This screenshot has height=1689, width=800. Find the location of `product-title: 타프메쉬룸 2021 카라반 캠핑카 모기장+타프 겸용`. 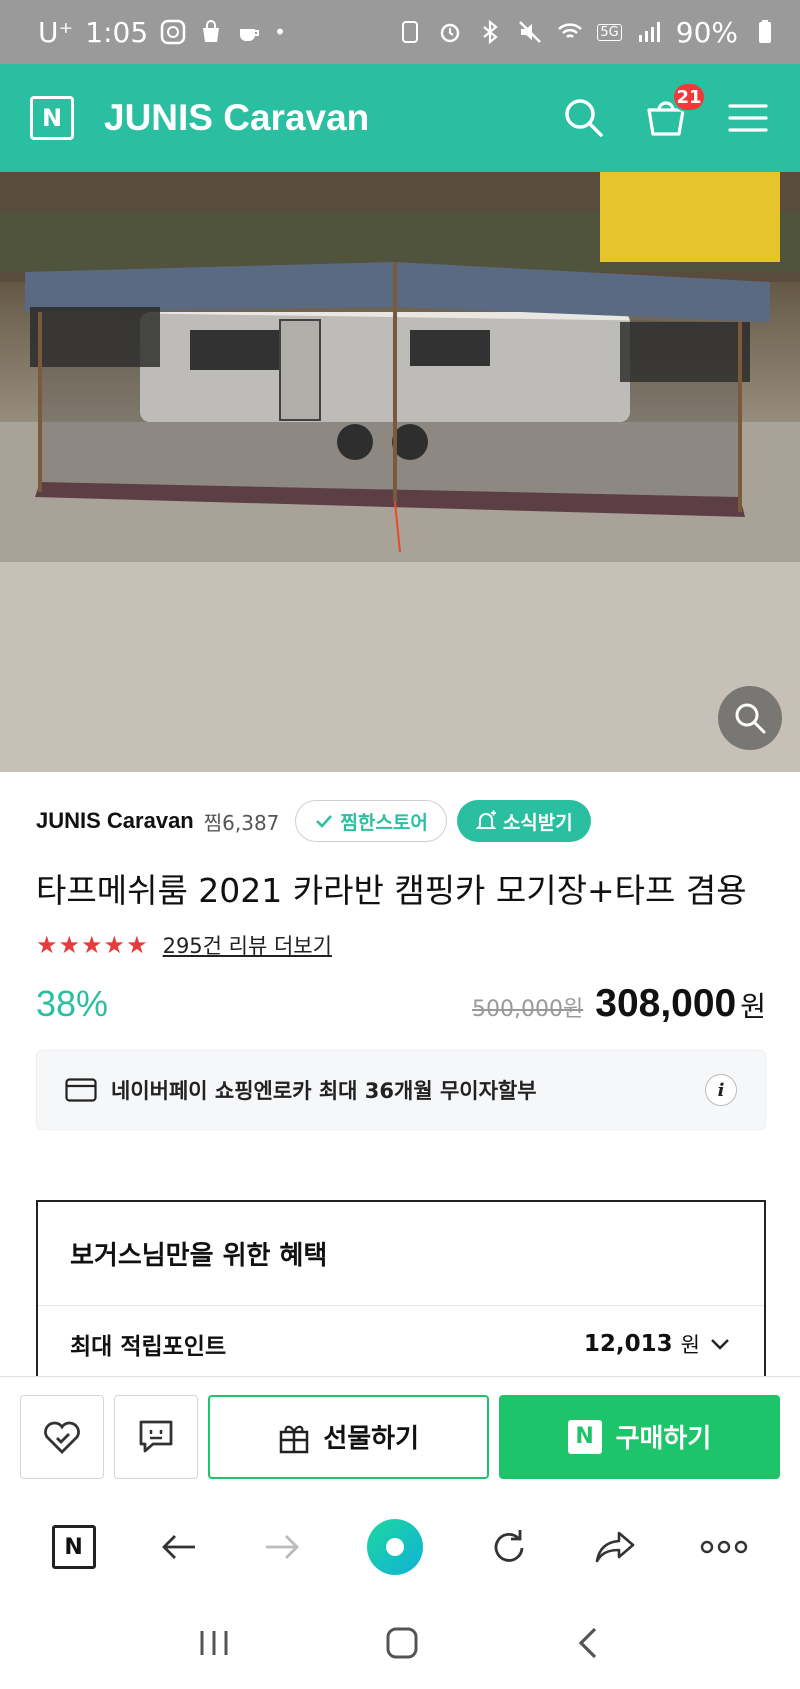

product-title: 타프메쉬룸 2021 카라반 캠핑카 모기장+타프 겸용 is located at coordinates (391, 890).